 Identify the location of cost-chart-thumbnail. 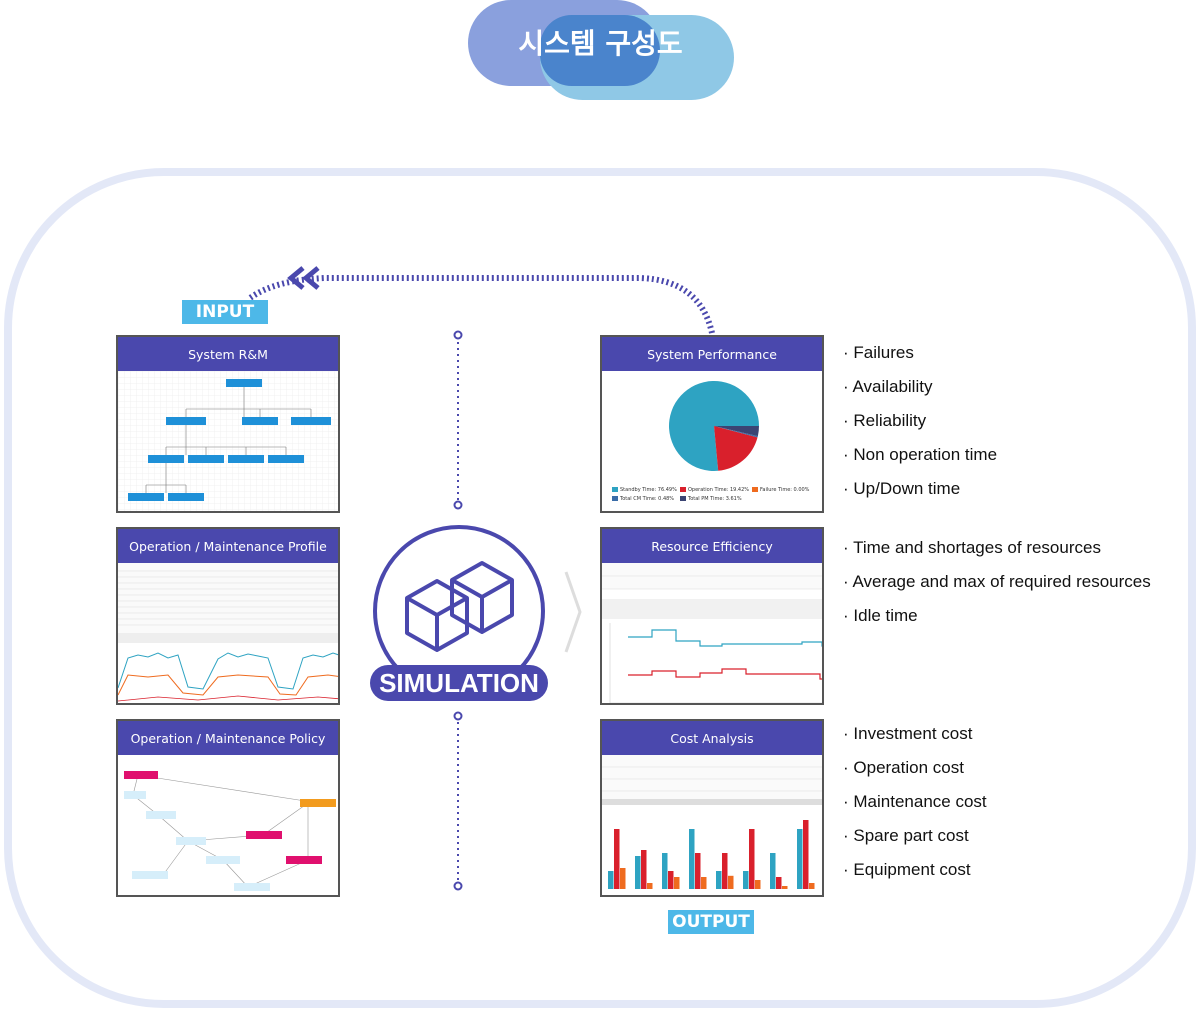
(712, 822).